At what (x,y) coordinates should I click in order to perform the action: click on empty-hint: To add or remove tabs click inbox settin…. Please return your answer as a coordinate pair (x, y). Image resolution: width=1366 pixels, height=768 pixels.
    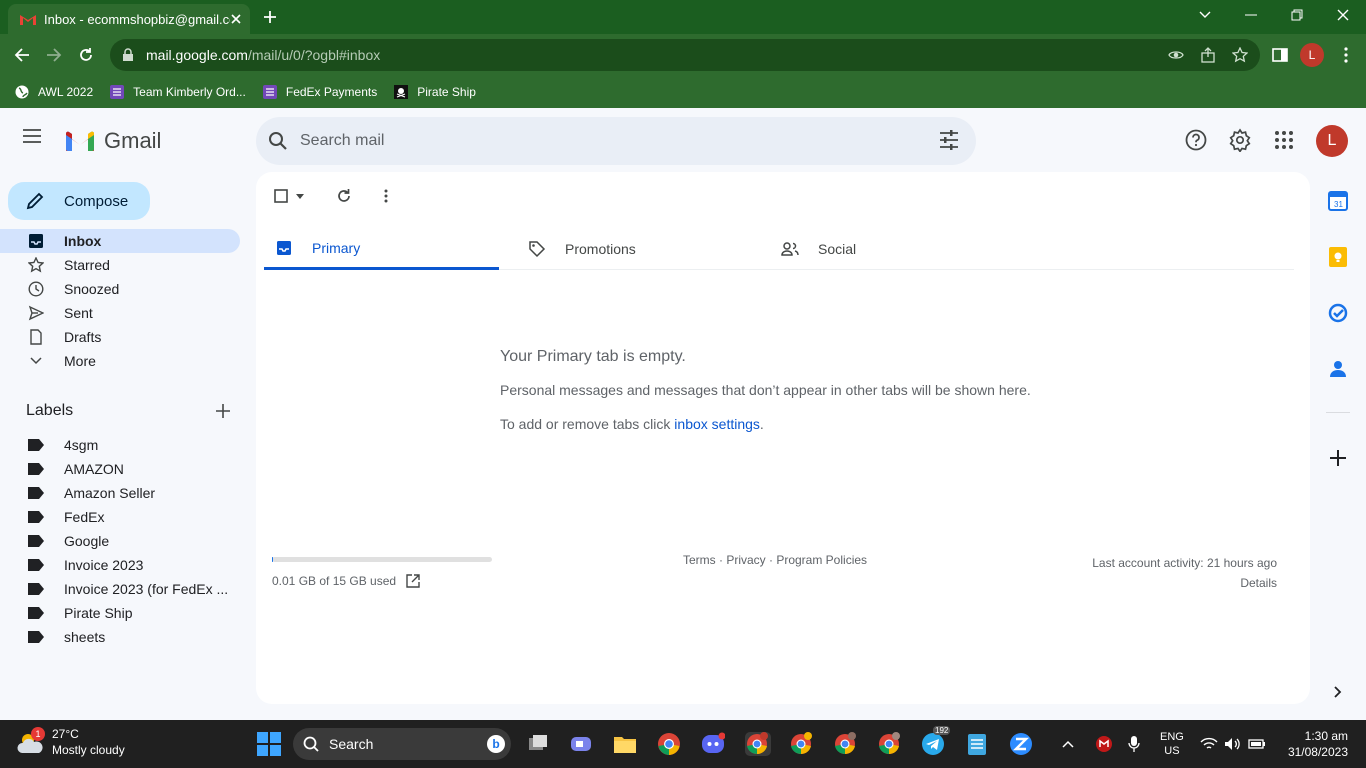
    Looking at the image, I should click on (632, 424).